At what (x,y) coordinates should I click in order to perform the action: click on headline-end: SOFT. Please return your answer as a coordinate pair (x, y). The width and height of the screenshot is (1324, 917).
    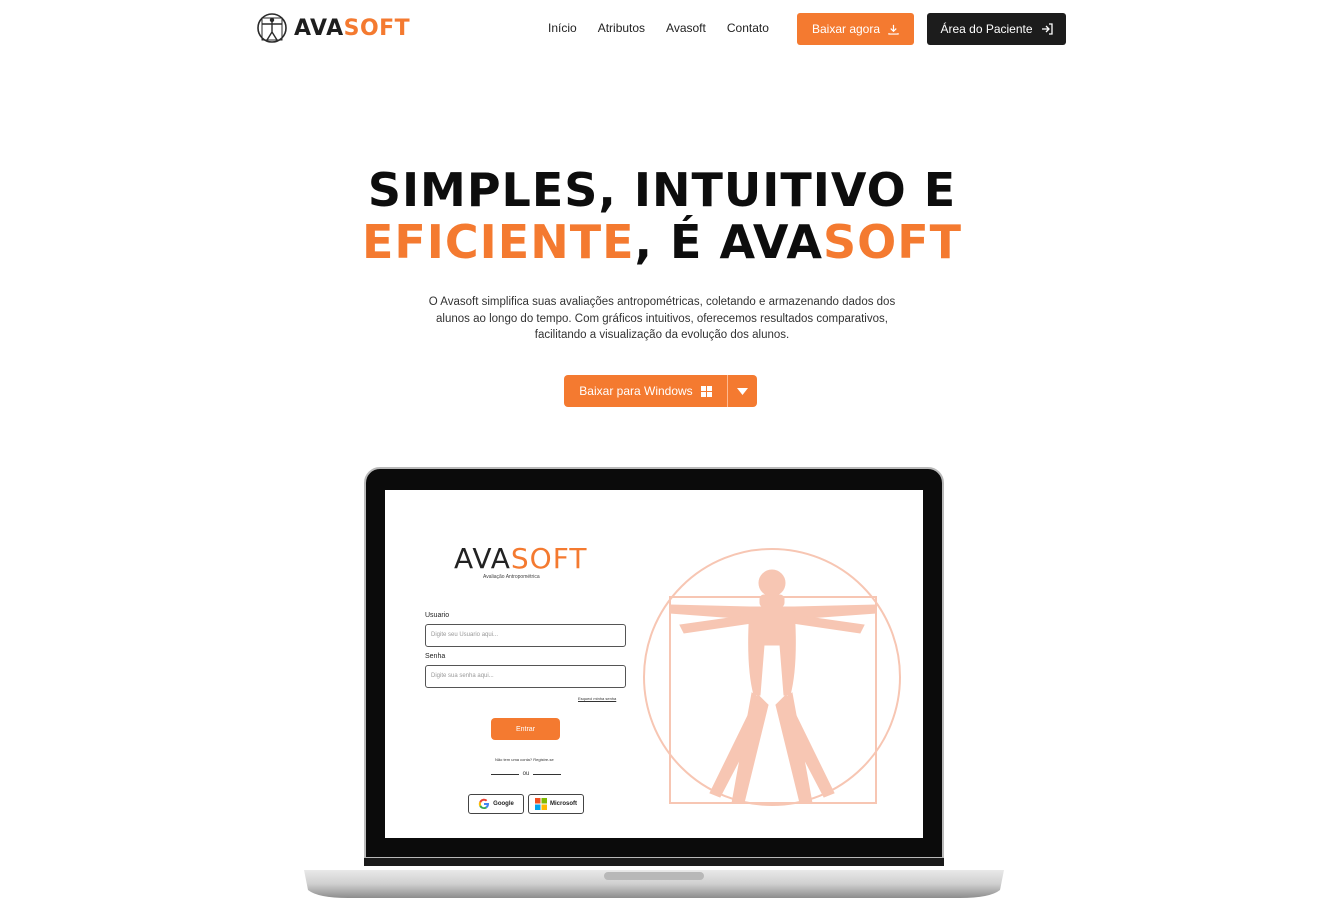
    Looking at the image, I should click on (893, 242).